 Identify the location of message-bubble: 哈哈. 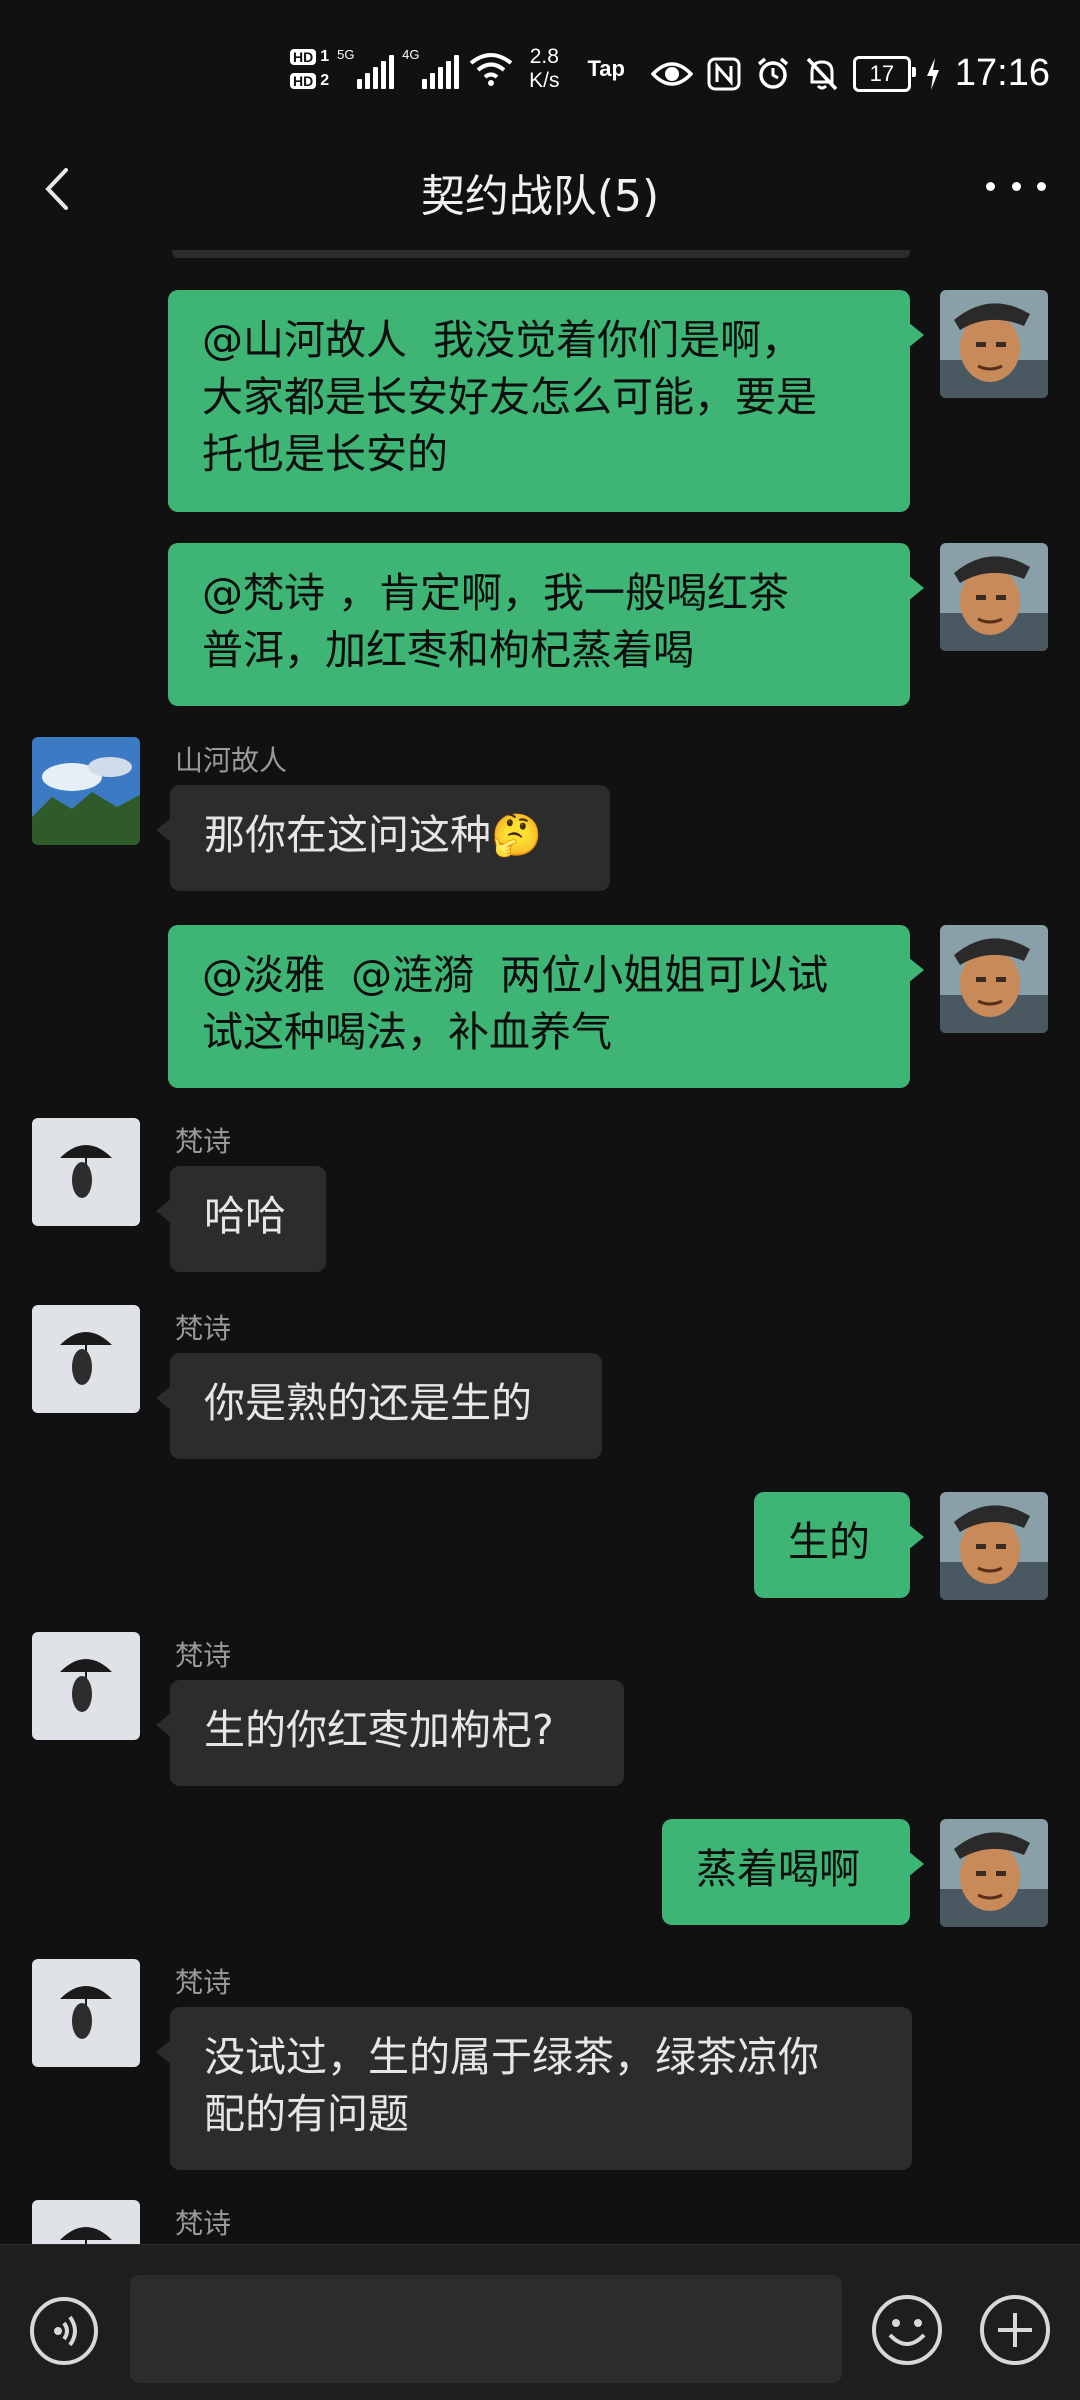
(241, 1219).